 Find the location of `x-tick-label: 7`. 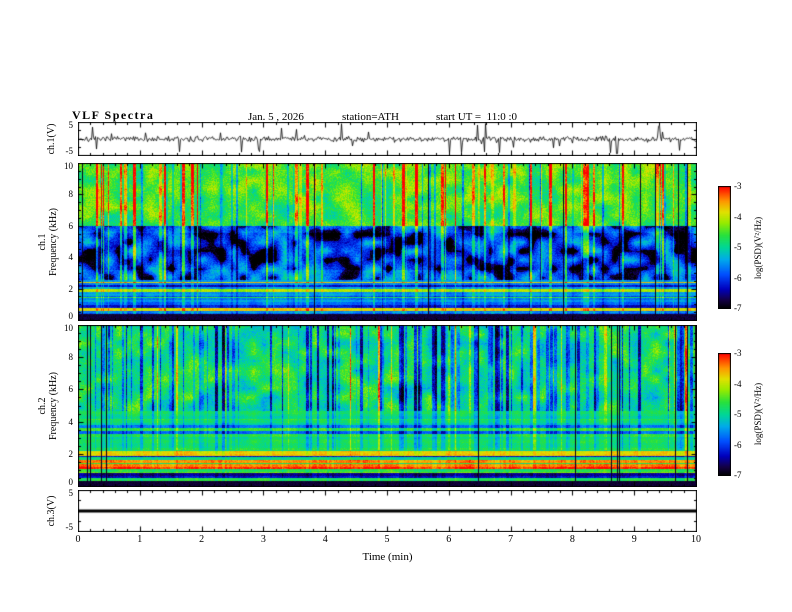

x-tick-label: 7 is located at coordinates (511, 539).